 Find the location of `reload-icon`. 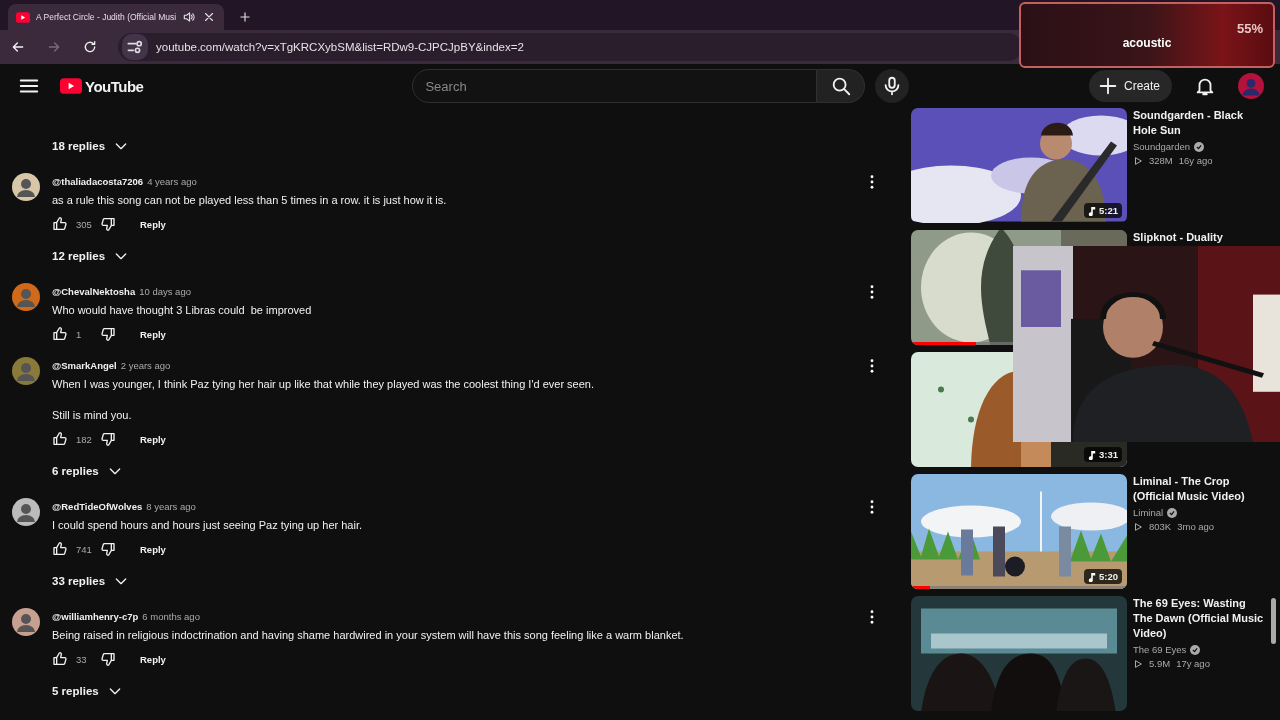

reload-icon is located at coordinates (90, 47).